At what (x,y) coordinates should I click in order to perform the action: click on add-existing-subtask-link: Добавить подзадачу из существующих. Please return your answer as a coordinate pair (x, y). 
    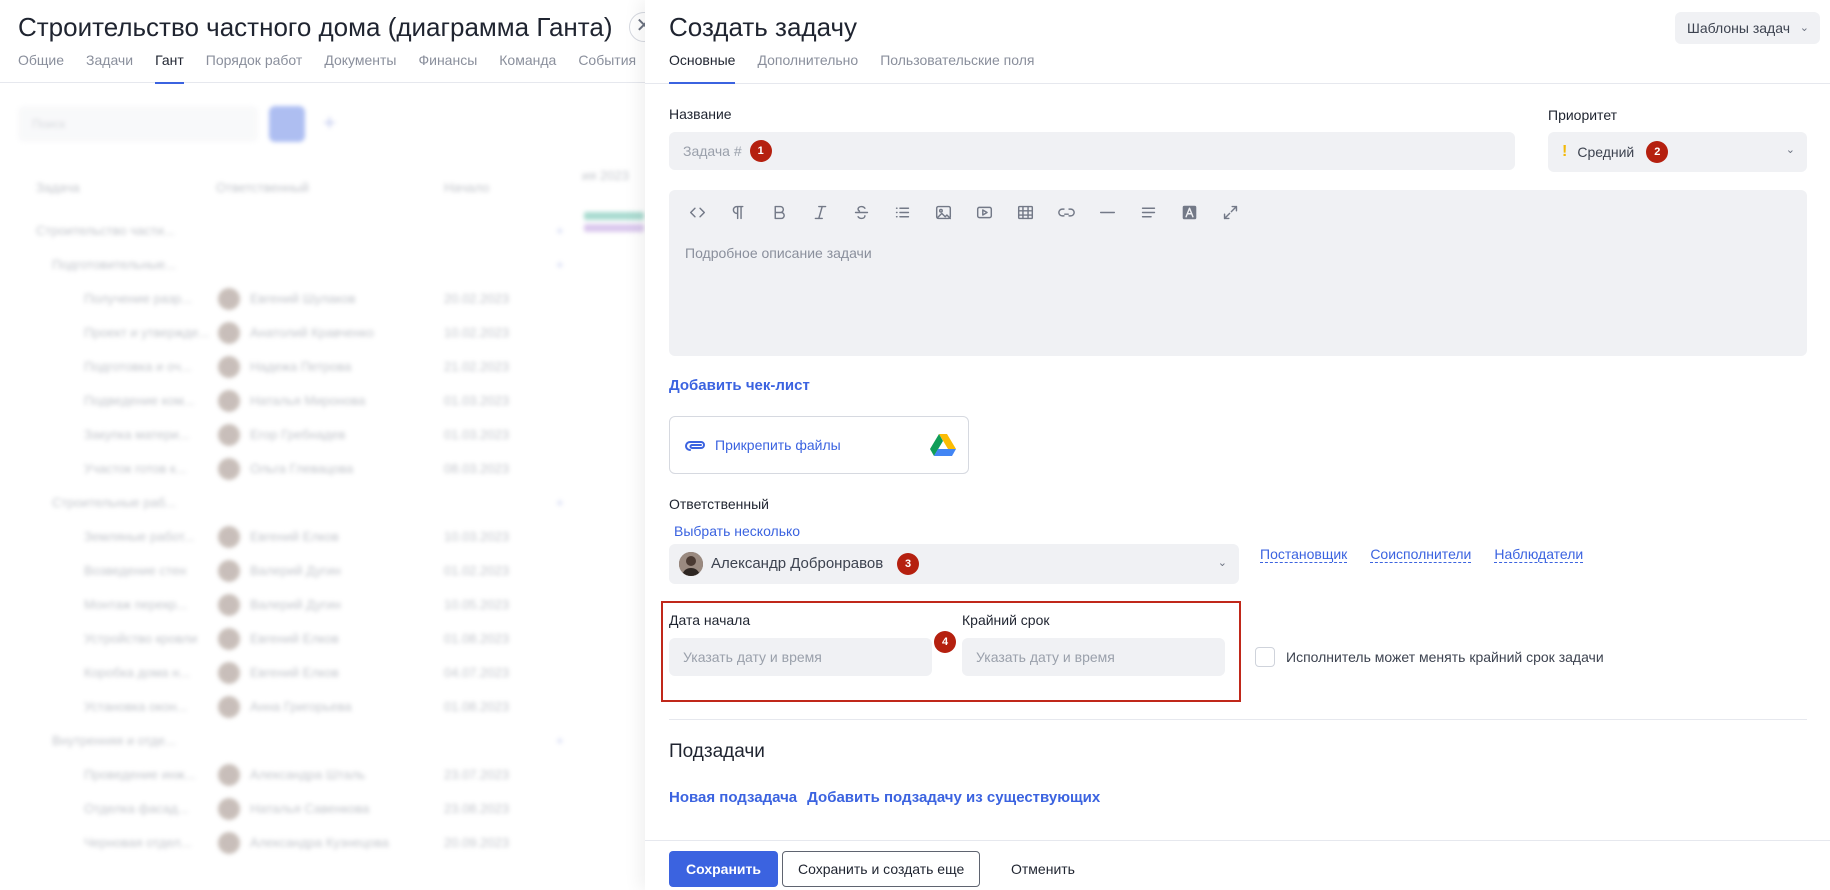
    Looking at the image, I should click on (953, 797).